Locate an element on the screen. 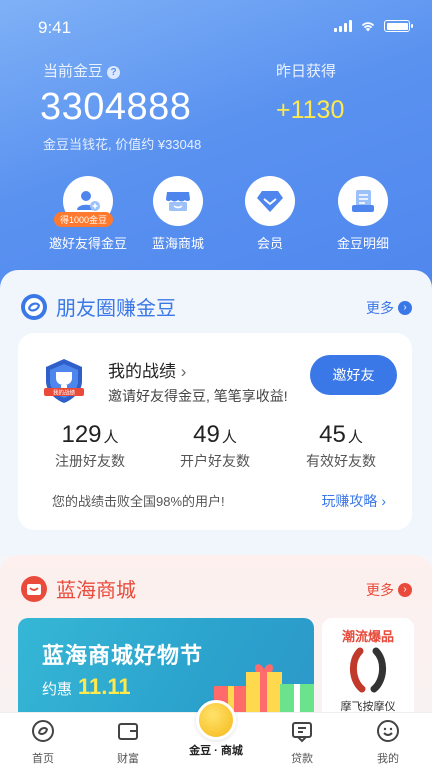 The height and width of the screenshot is (768, 432). mall-more-link: 更多 › is located at coordinates (389, 590).